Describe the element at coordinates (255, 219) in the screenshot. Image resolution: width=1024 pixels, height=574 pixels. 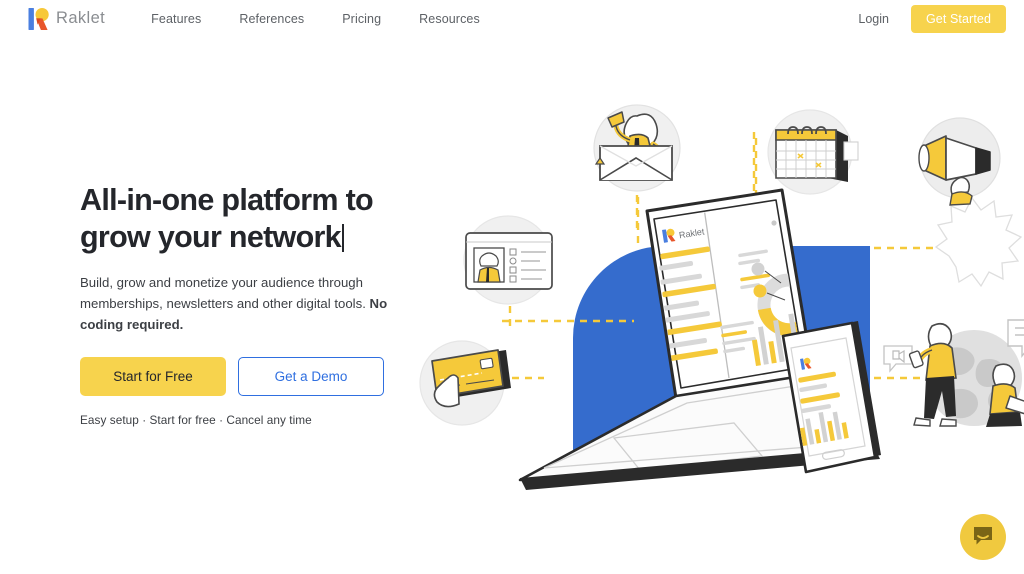
I see `page-title: All-in-one platform to grow your network` at that location.